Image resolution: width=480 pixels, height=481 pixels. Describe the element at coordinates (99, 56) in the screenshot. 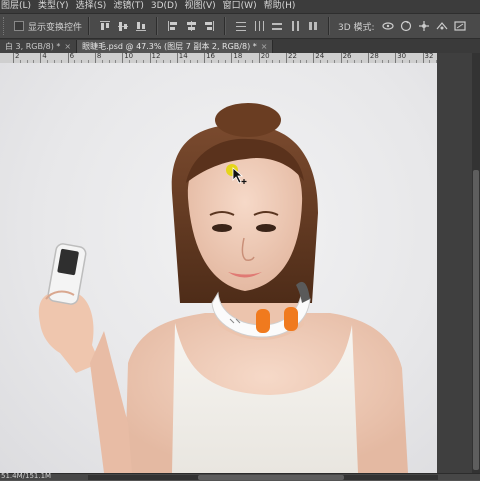

I see `ruler-label: 8` at that location.